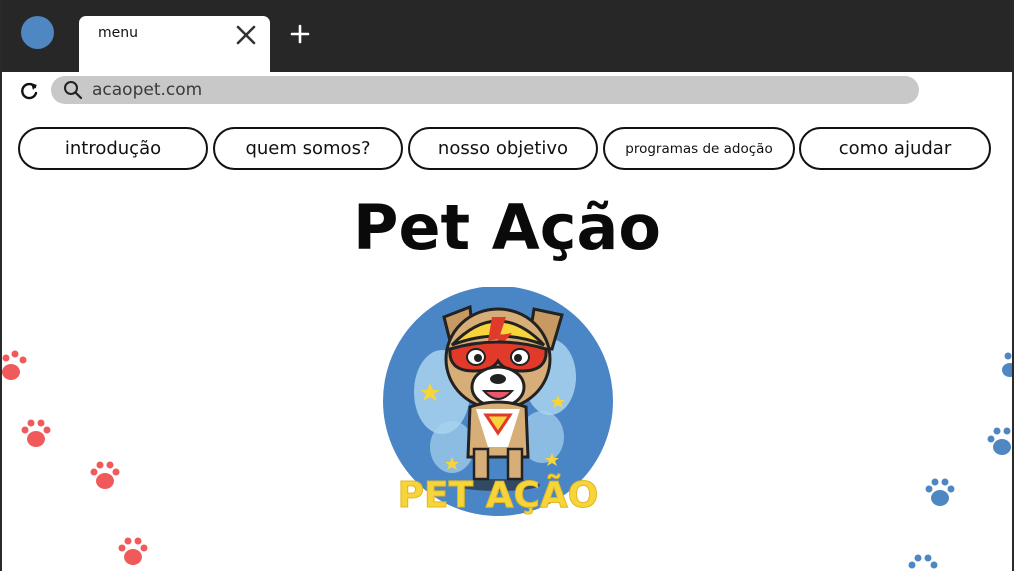  I want to click on plus-icon, so click(300, 34).